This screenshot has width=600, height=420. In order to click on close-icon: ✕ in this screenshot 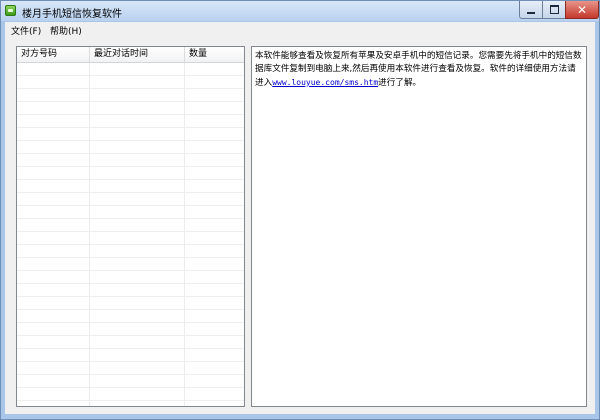, I will do `click(582, 9)`.